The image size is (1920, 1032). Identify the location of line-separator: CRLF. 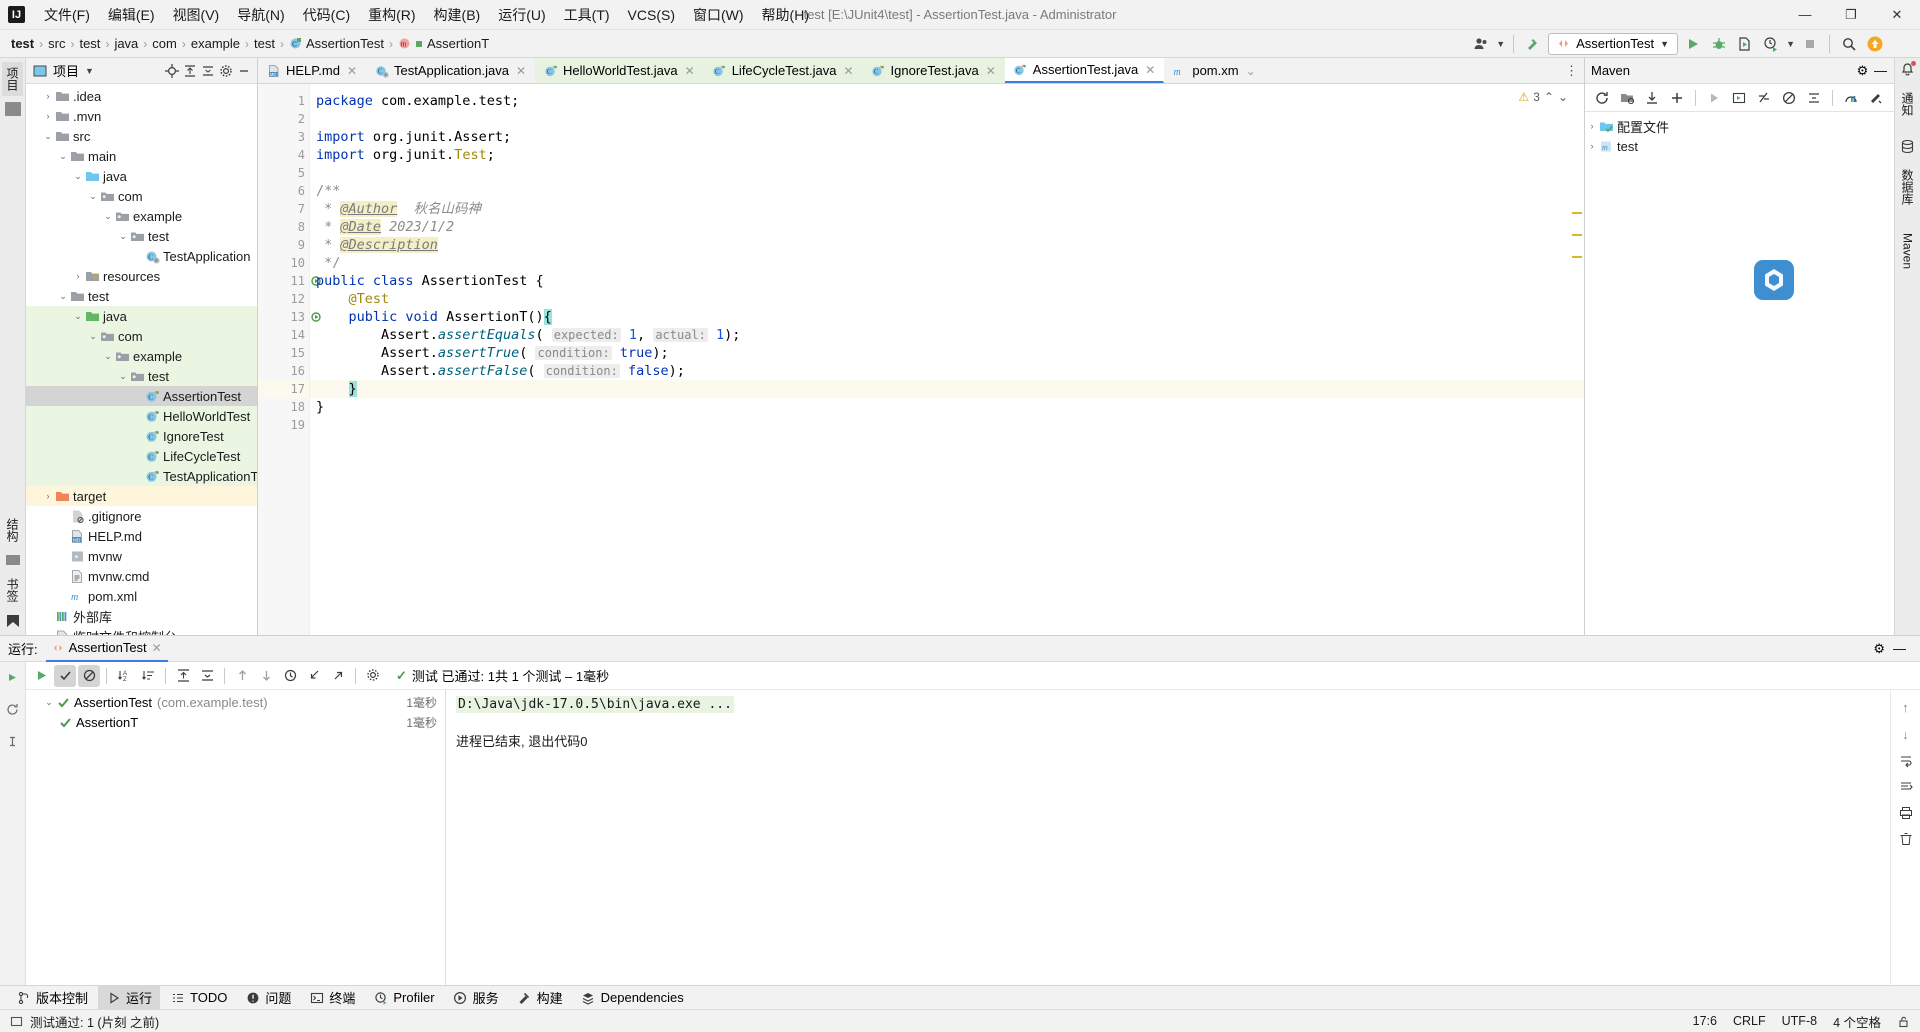
(1749, 1021).